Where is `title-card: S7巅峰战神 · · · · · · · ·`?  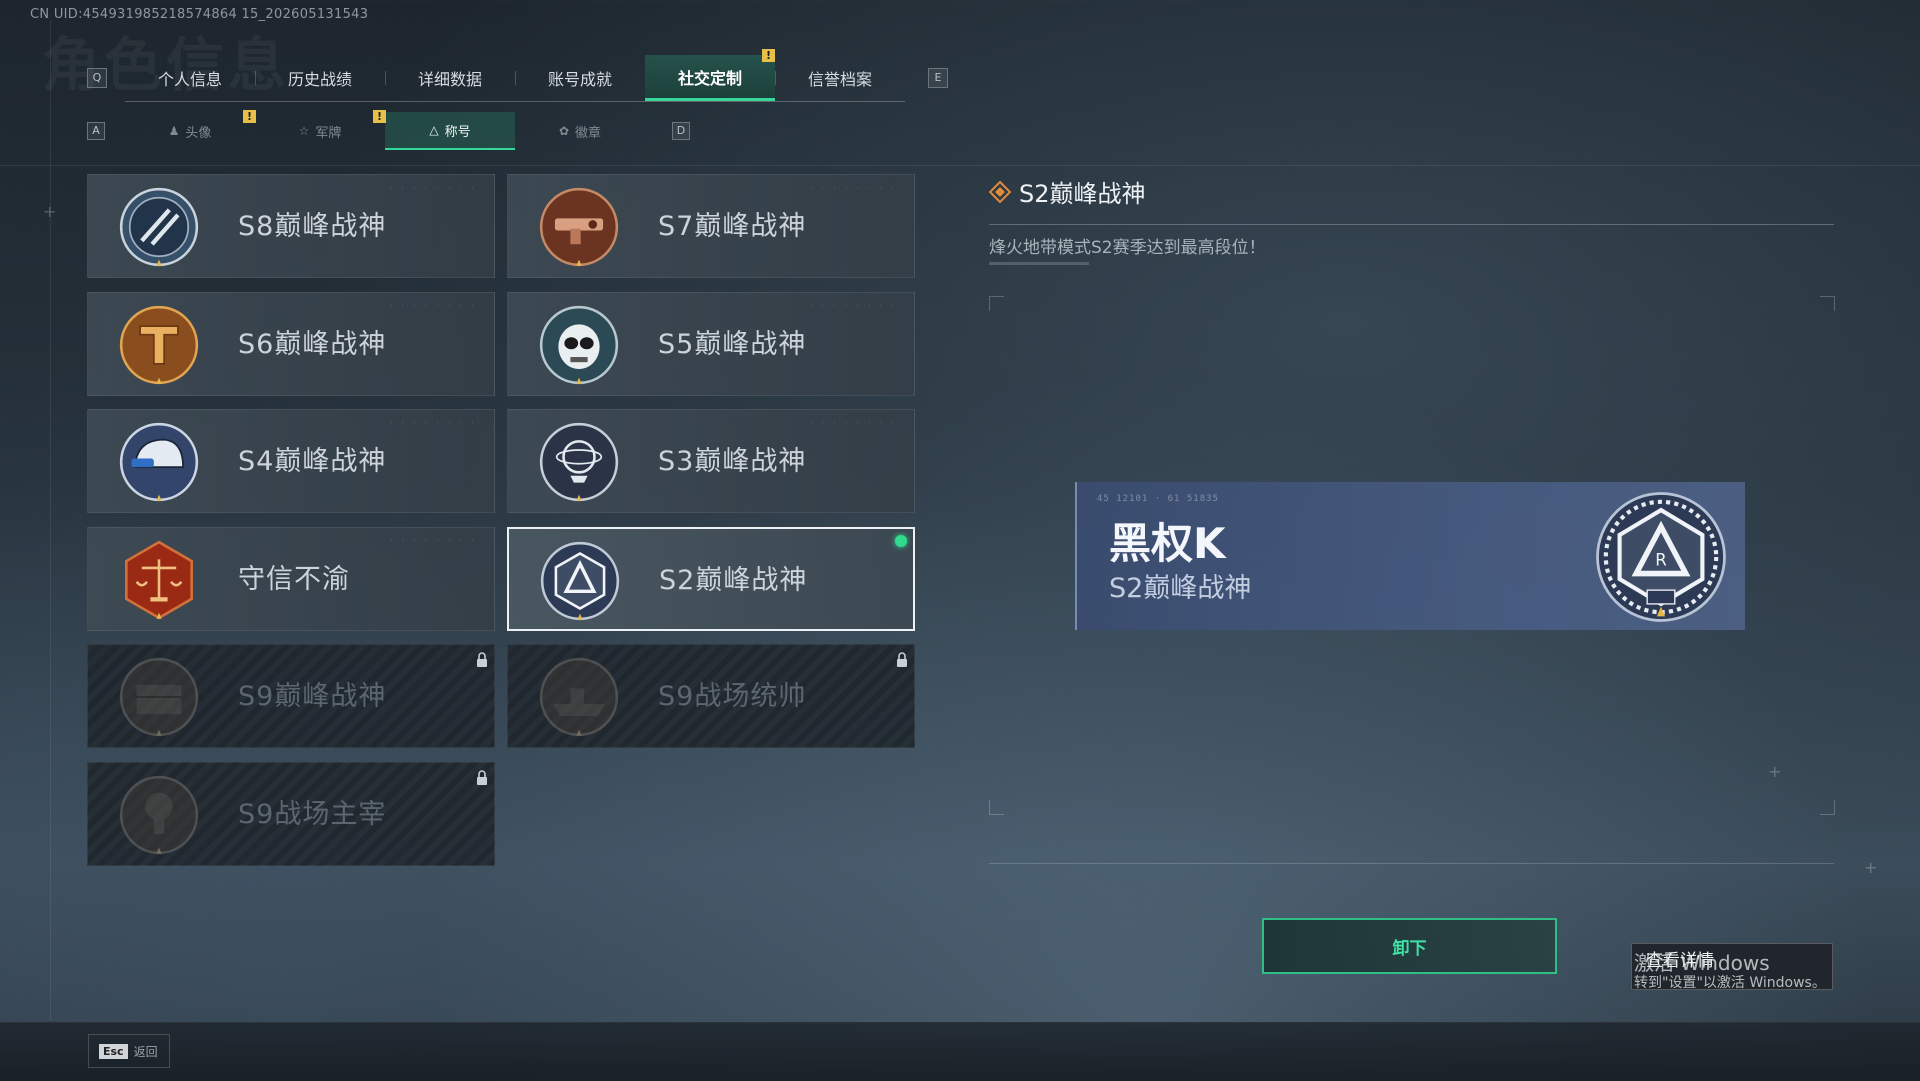 title-card: S7巅峰战神 · · · · · · · · is located at coordinates (711, 226).